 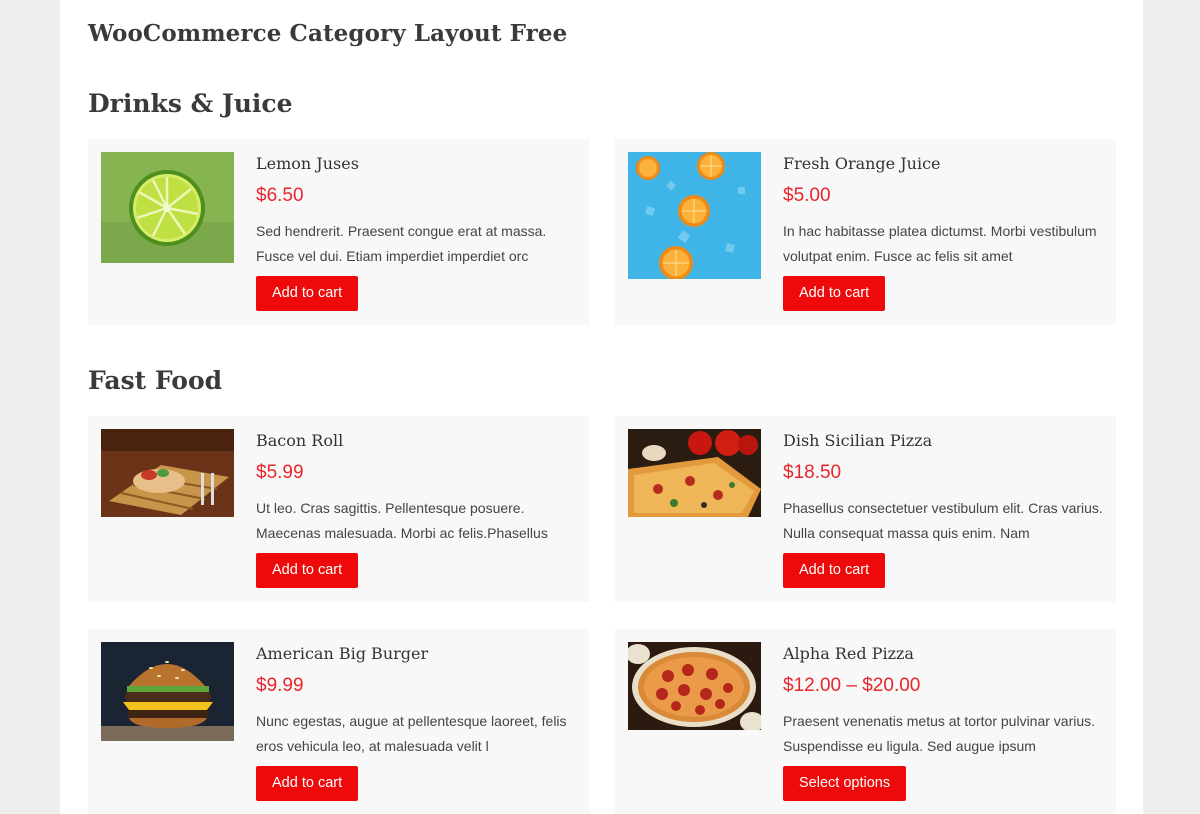 I want to click on product-price: $5.99, so click(x=280, y=472).